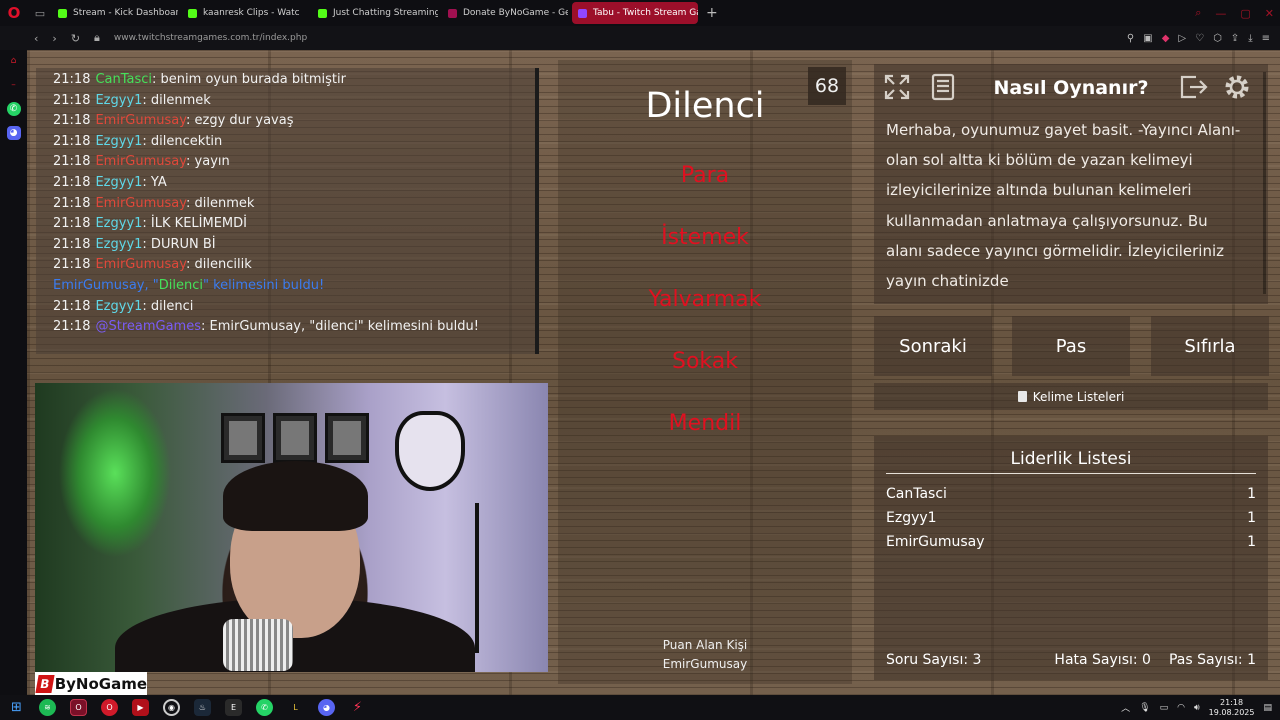  Describe the element at coordinates (1022, 396) in the screenshot. I see `document-icon` at that location.